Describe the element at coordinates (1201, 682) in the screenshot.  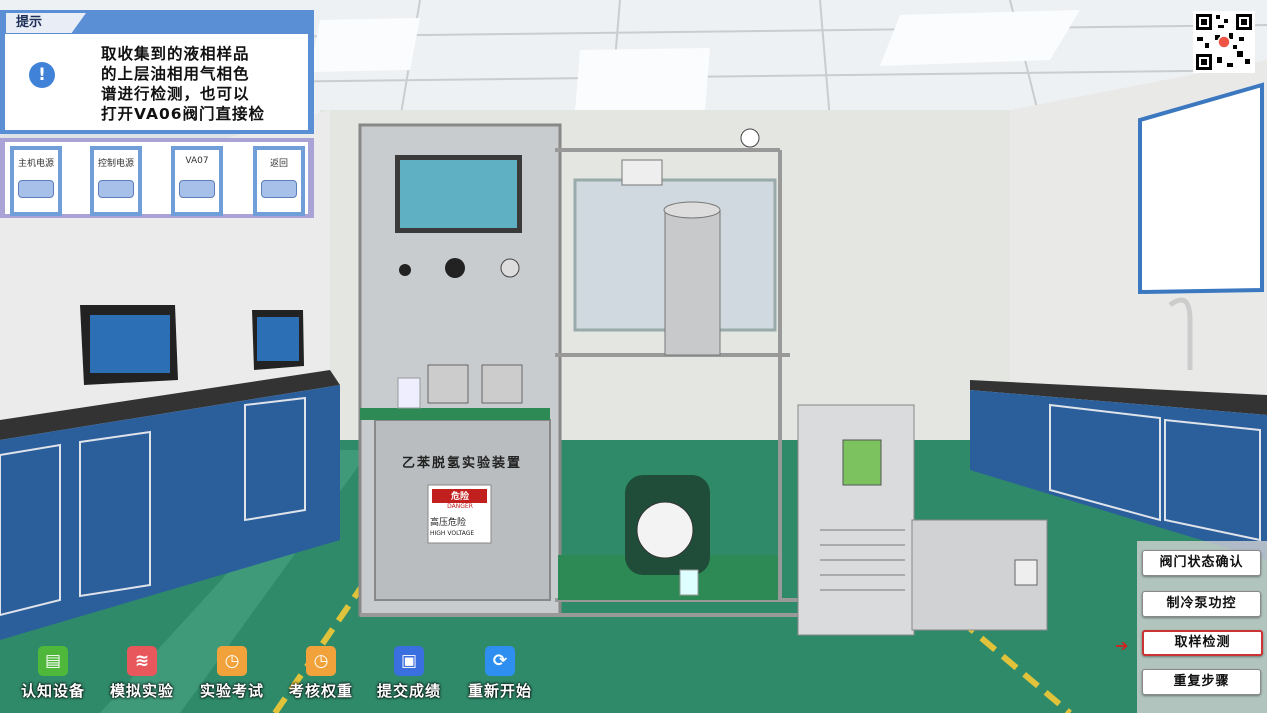
I see `repeat-step-button: 重复步骤` at that location.